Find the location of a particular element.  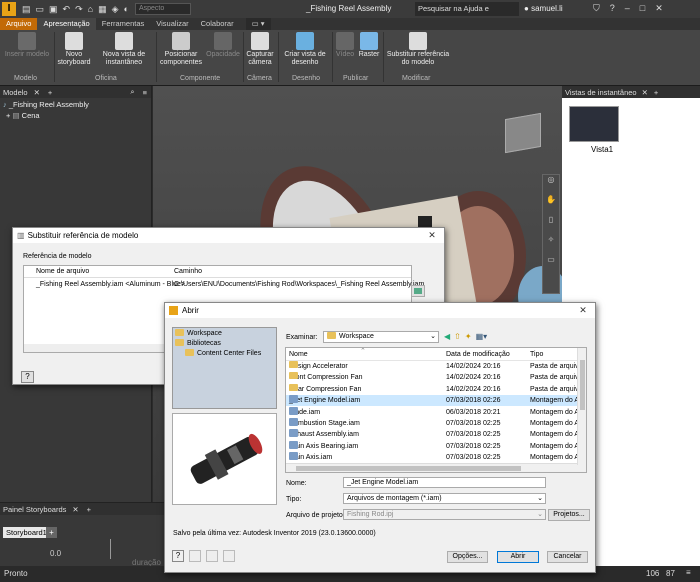

undo-icon: ↶ is located at coordinates (67, 9).